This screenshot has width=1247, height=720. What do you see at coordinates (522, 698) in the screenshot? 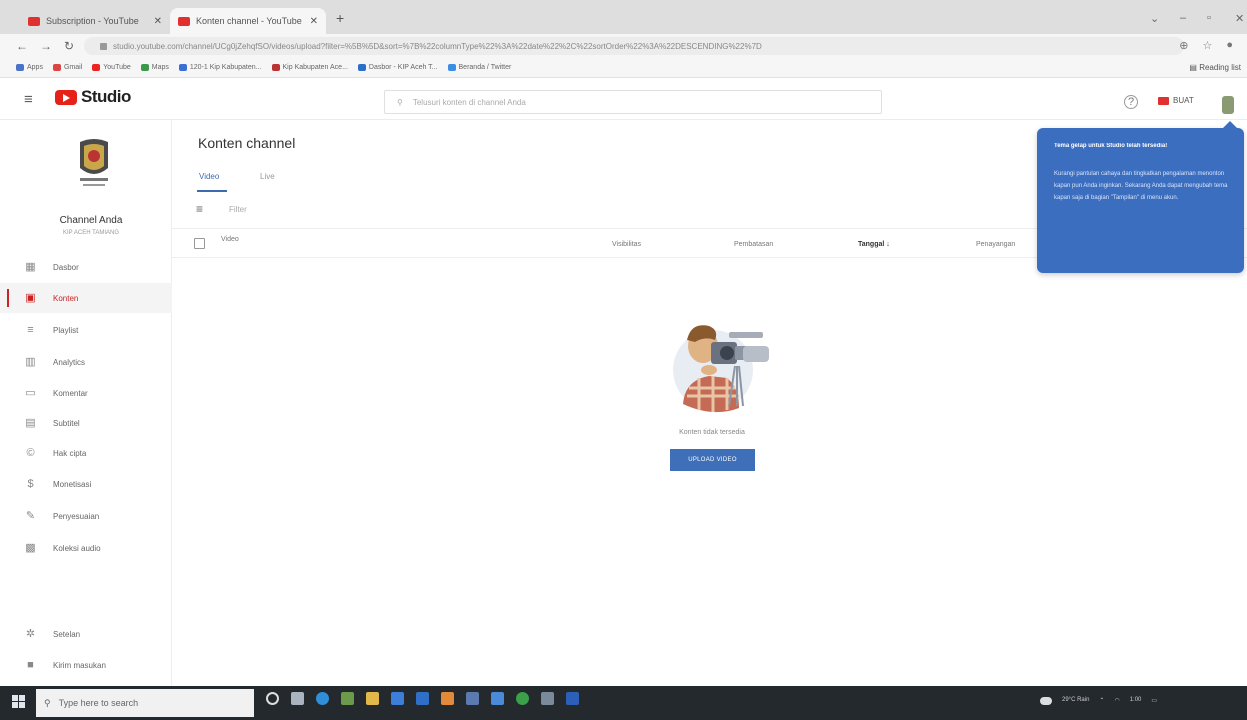
I see `chrome-icon` at bounding box center [522, 698].